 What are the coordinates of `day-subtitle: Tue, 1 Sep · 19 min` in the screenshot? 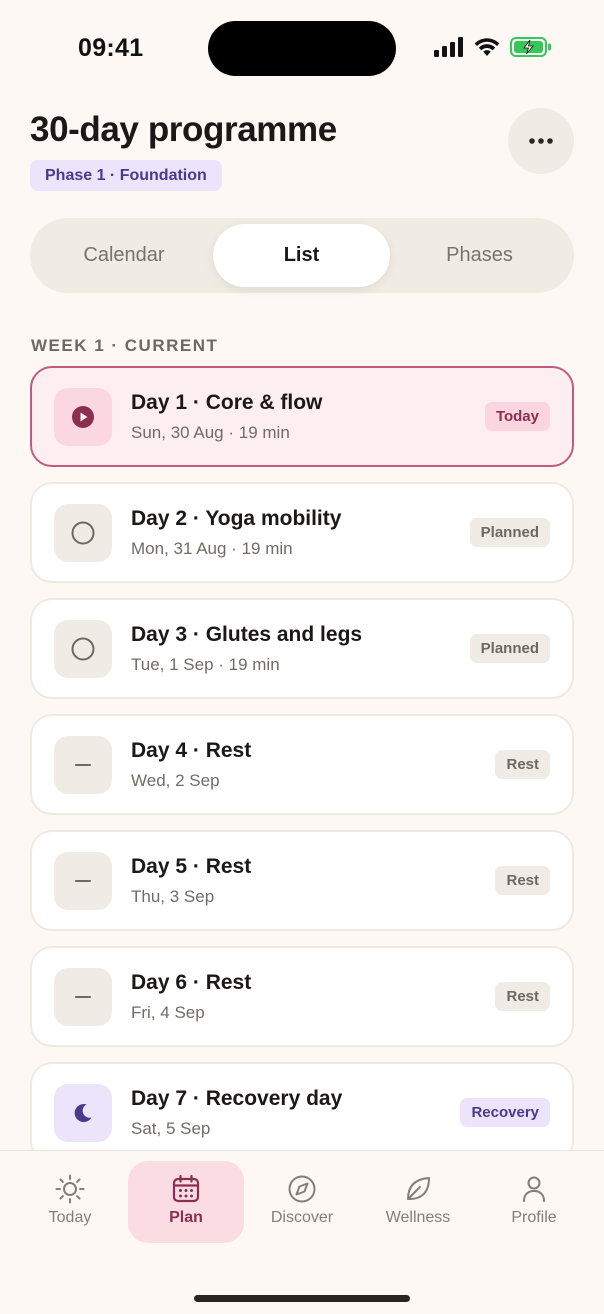 It's located at (205, 664).